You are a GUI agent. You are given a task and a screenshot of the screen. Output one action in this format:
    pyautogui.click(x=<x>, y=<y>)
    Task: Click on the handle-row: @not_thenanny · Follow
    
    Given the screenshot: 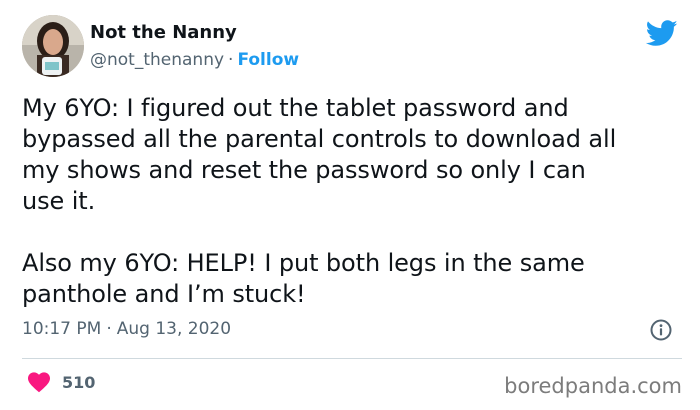 What is the action you would take?
    pyautogui.click(x=194, y=60)
    